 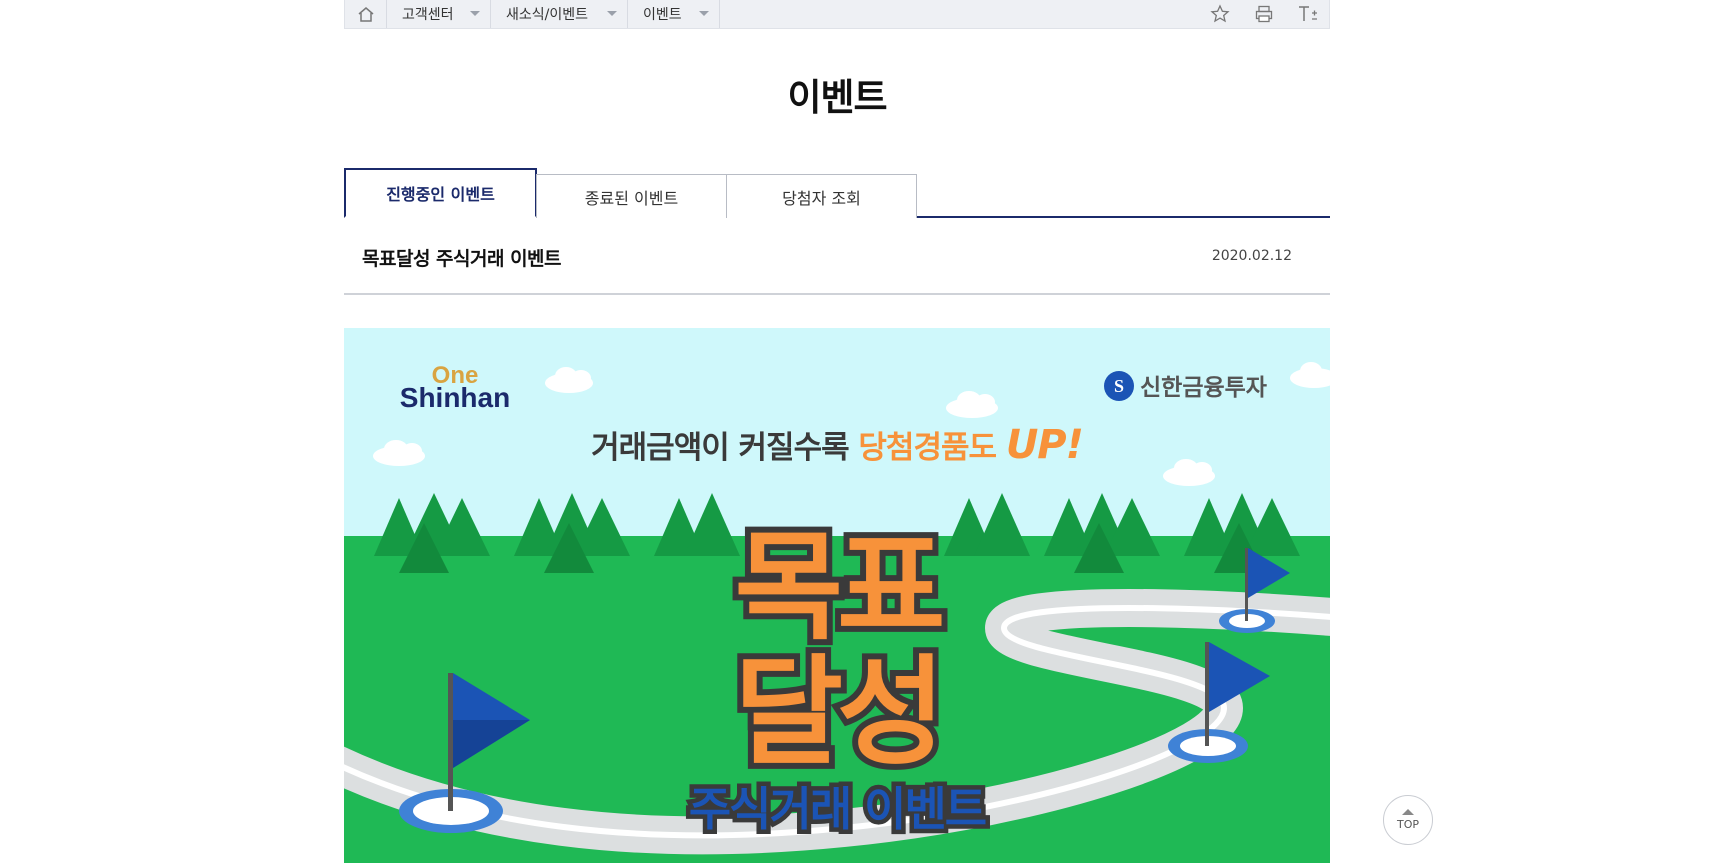 I want to click on headline-part3: UP!, so click(x=1044, y=445).